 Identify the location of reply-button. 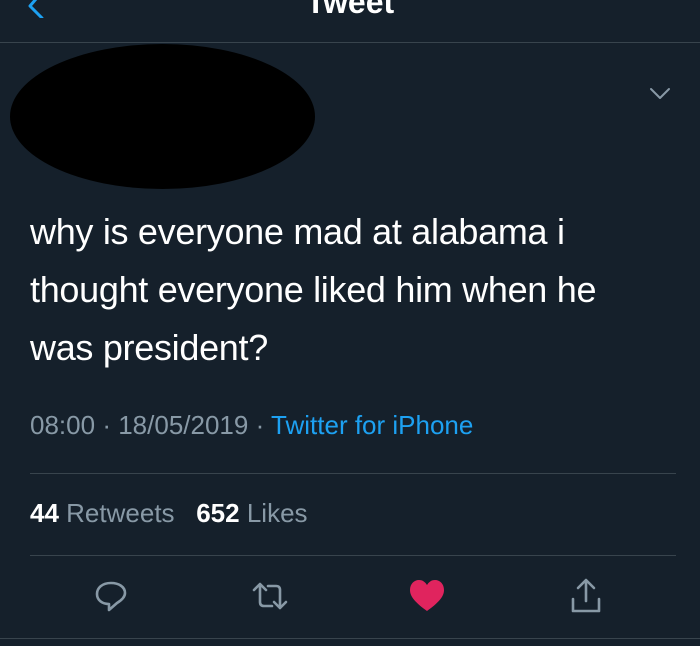
(111, 596).